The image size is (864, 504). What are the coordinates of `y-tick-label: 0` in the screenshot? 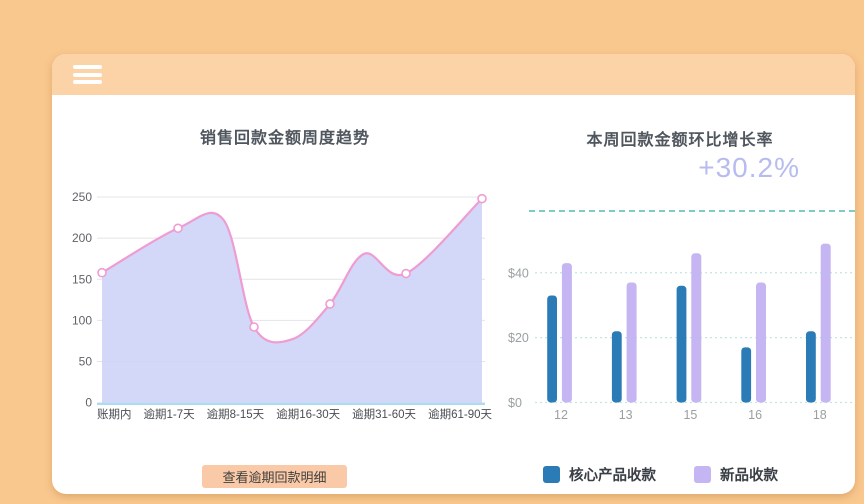 It's located at (88, 403).